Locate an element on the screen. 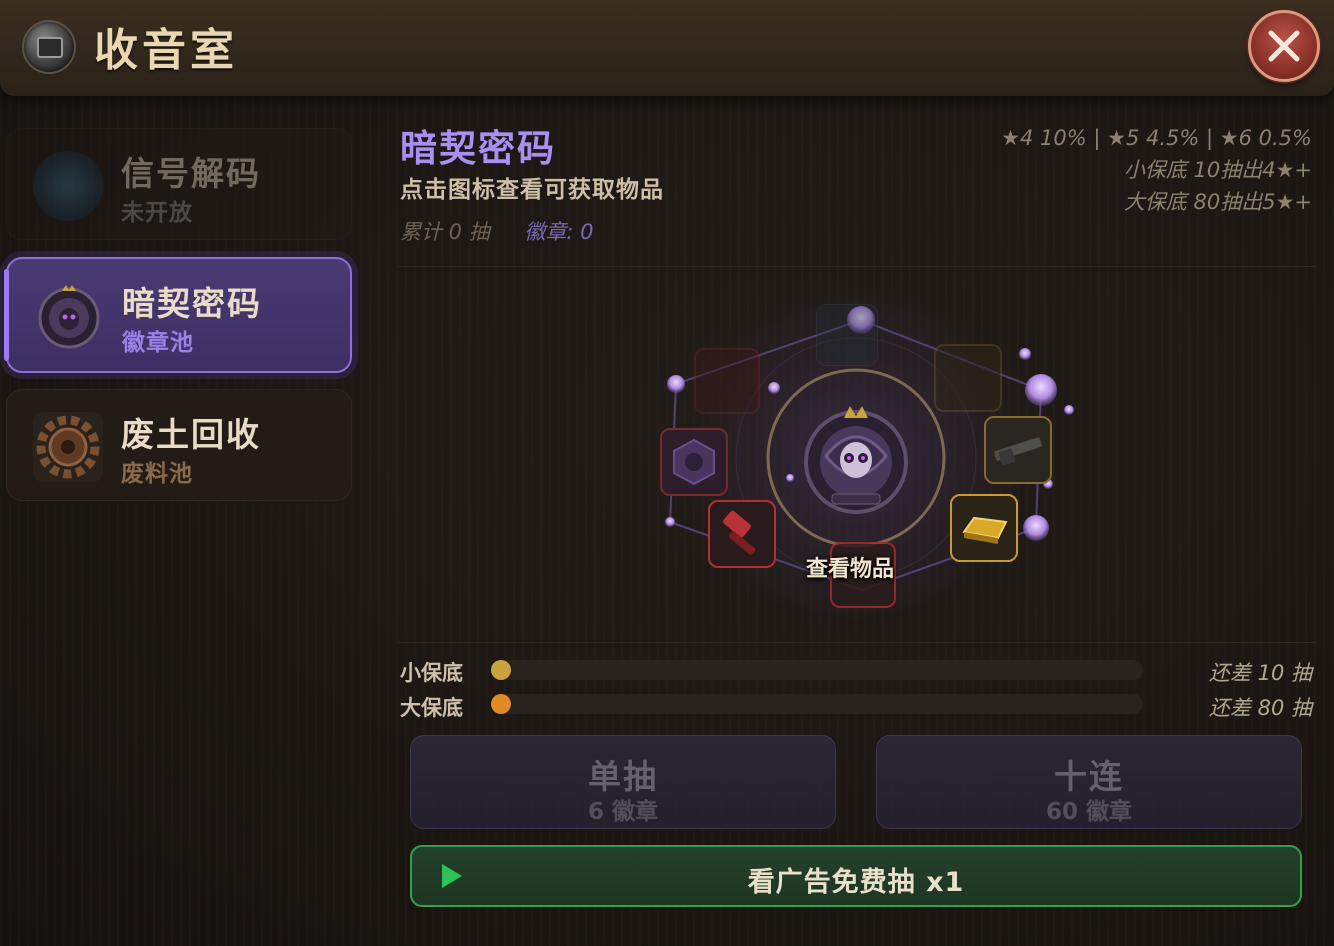 This screenshot has height=946, width=1334. small-pity-label: 小保底 is located at coordinates (431, 673).